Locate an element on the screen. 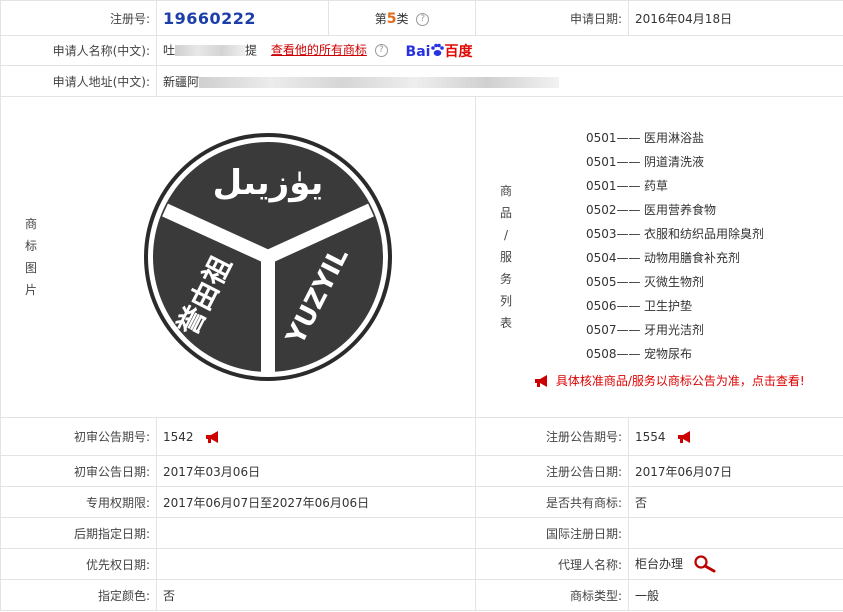  reg-pub-no-label: 注册公告期号: is located at coordinates (552, 436).